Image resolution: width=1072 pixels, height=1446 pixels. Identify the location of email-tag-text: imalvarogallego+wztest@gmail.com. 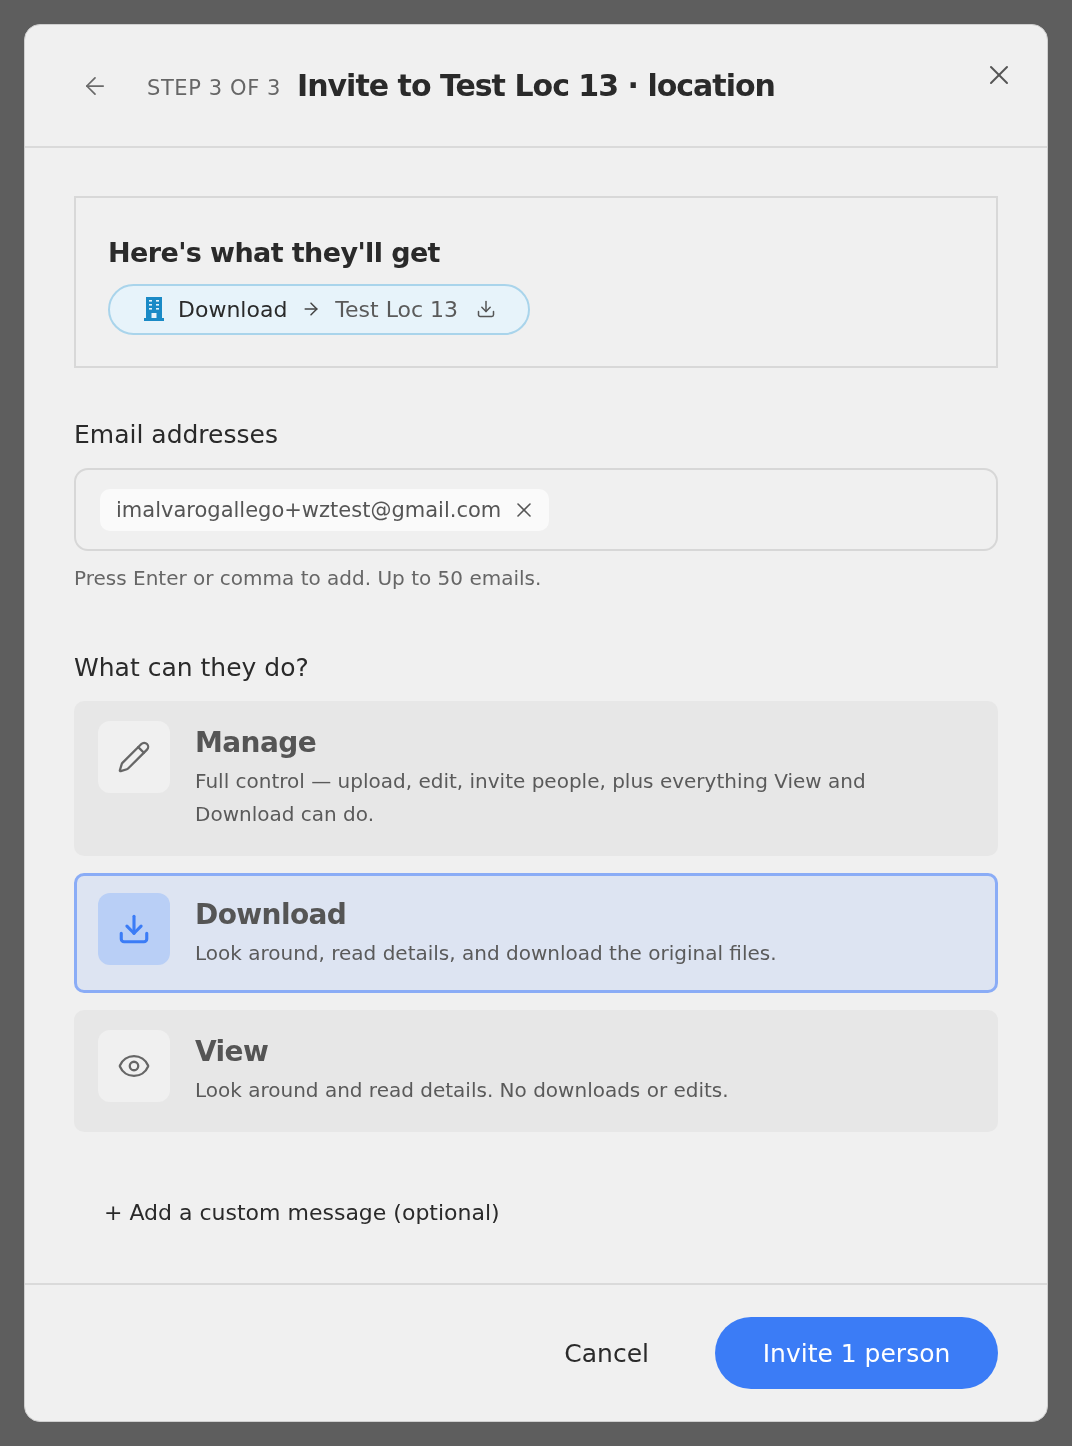
(309, 509).